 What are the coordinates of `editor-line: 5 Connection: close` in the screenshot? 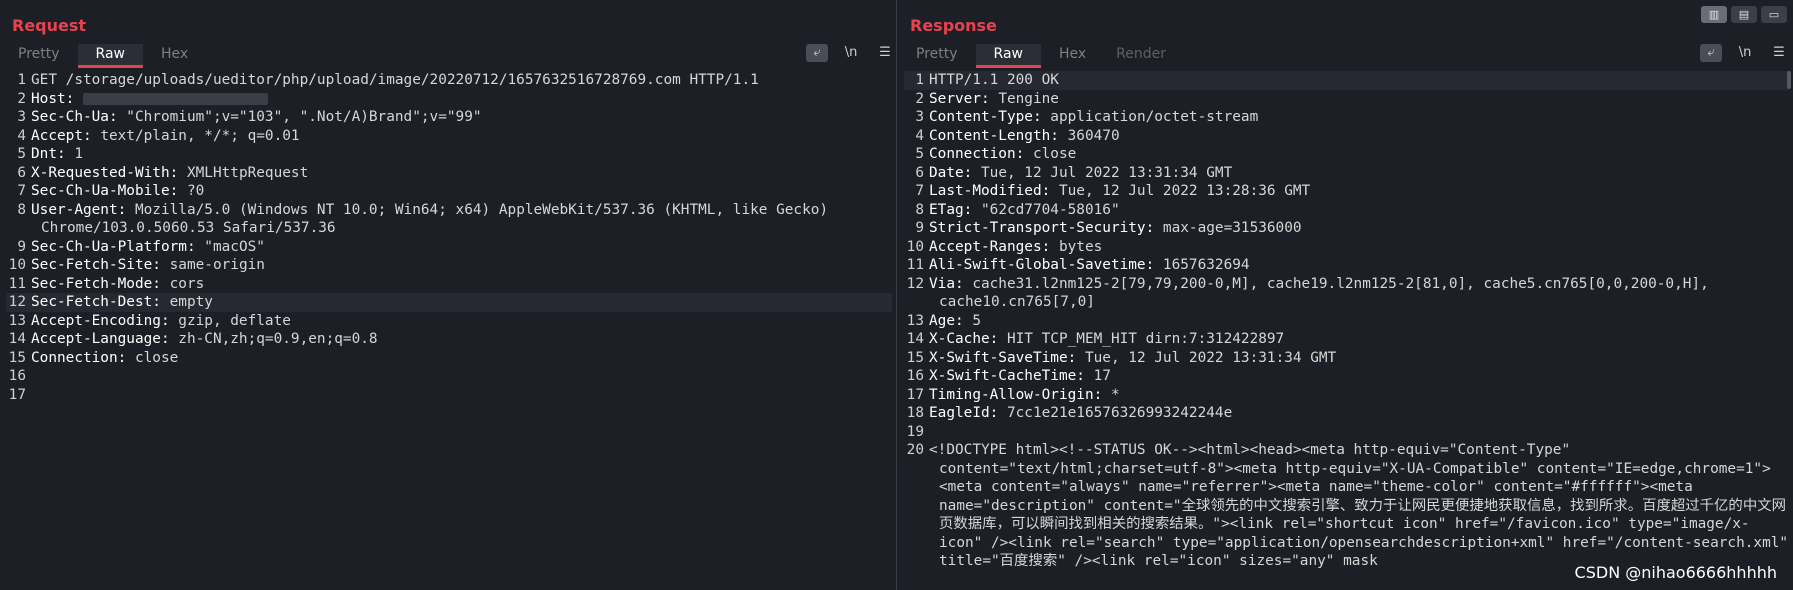 It's located at (1346, 154).